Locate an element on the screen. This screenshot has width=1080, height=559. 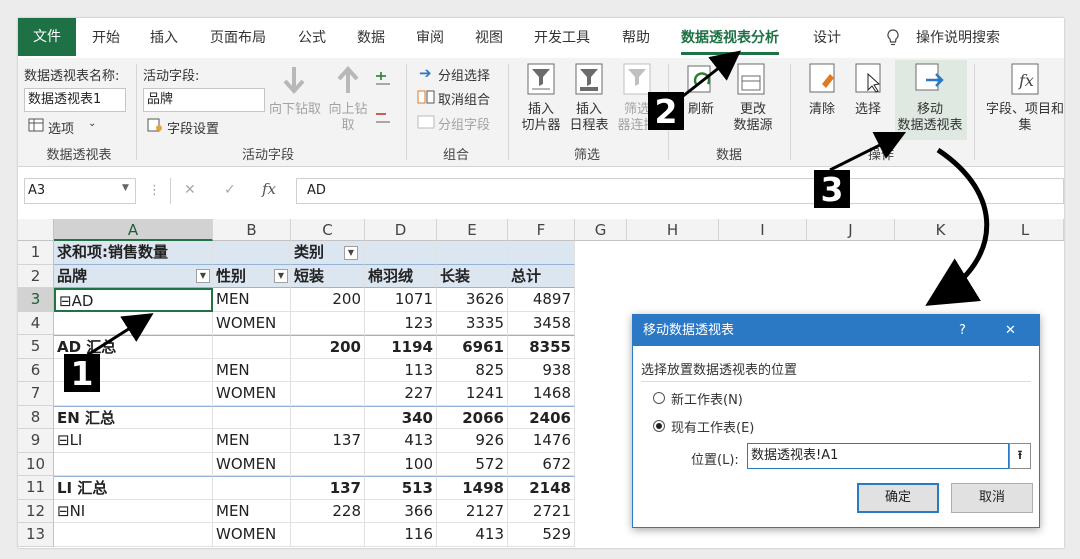
step-marker-1: 1 is located at coordinates (82, 373).